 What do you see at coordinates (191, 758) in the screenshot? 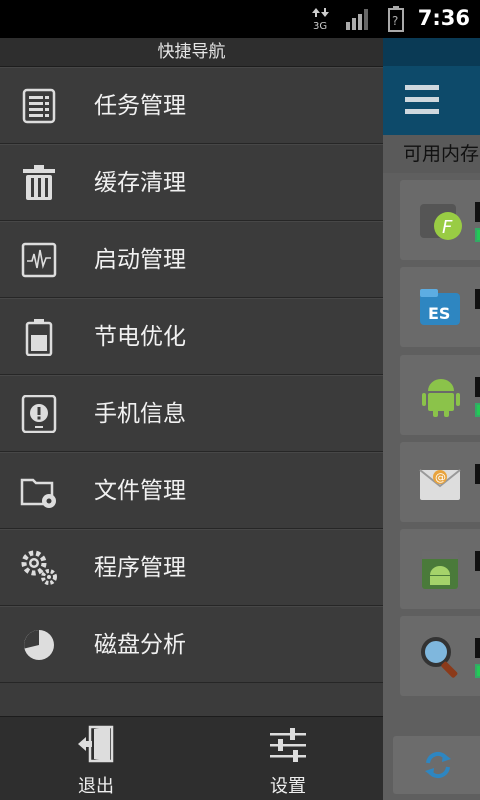
I see `drawer-bottom-bar: 退出 设置` at bounding box center [191, 758].